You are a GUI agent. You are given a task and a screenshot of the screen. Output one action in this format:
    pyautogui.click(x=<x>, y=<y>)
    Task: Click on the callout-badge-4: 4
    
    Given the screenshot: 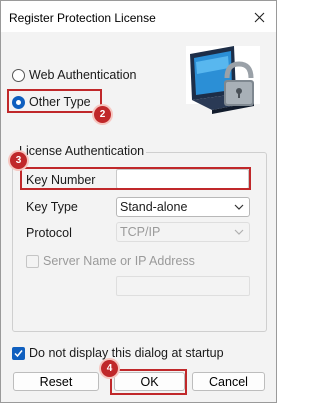 What is the action you would take?
    pyautogui.click(x=109, y=368)
    